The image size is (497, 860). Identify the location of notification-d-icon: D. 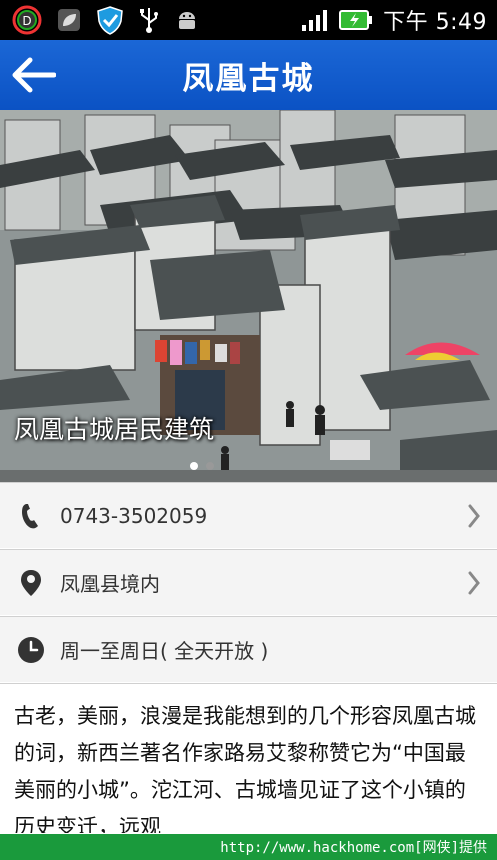
(27, 20).